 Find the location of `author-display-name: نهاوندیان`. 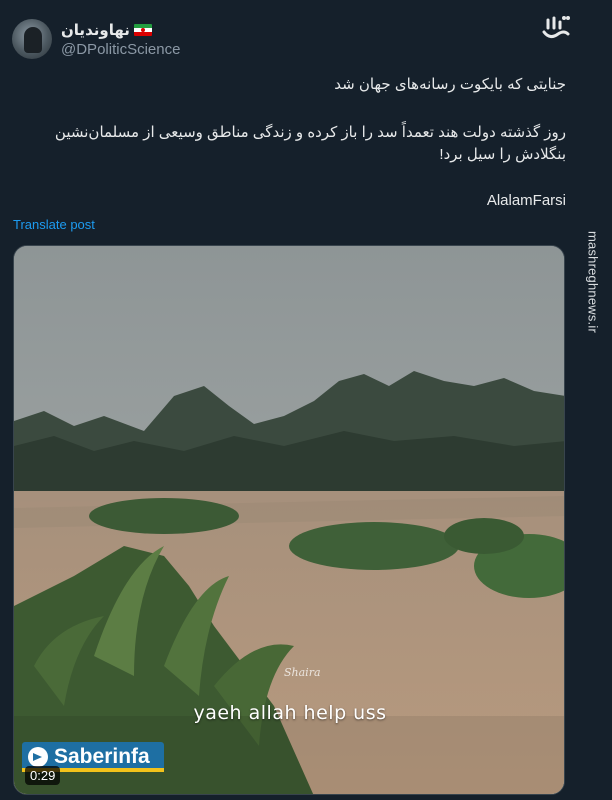

author-display-name: نهاوندیان is located at coordinates (95, 30).